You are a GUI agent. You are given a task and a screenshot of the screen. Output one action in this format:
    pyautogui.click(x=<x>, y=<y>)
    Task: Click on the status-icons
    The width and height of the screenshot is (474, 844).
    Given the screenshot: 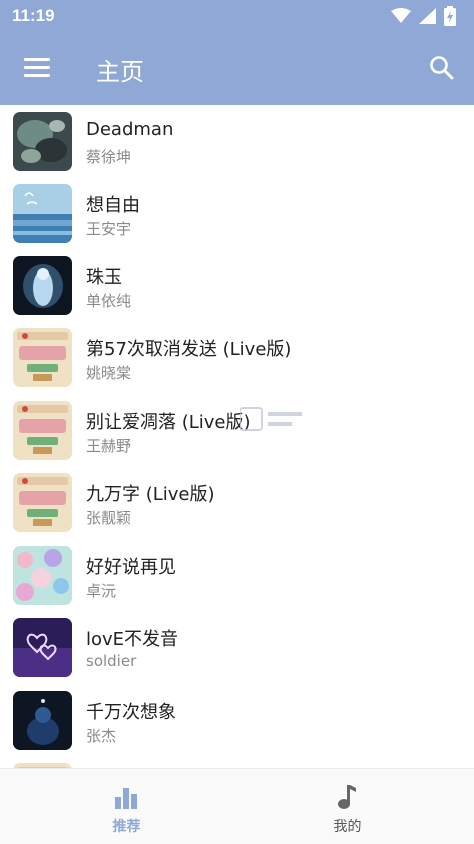 What is the action you would take?
    pyautogui.click(x=423, y=16)
    